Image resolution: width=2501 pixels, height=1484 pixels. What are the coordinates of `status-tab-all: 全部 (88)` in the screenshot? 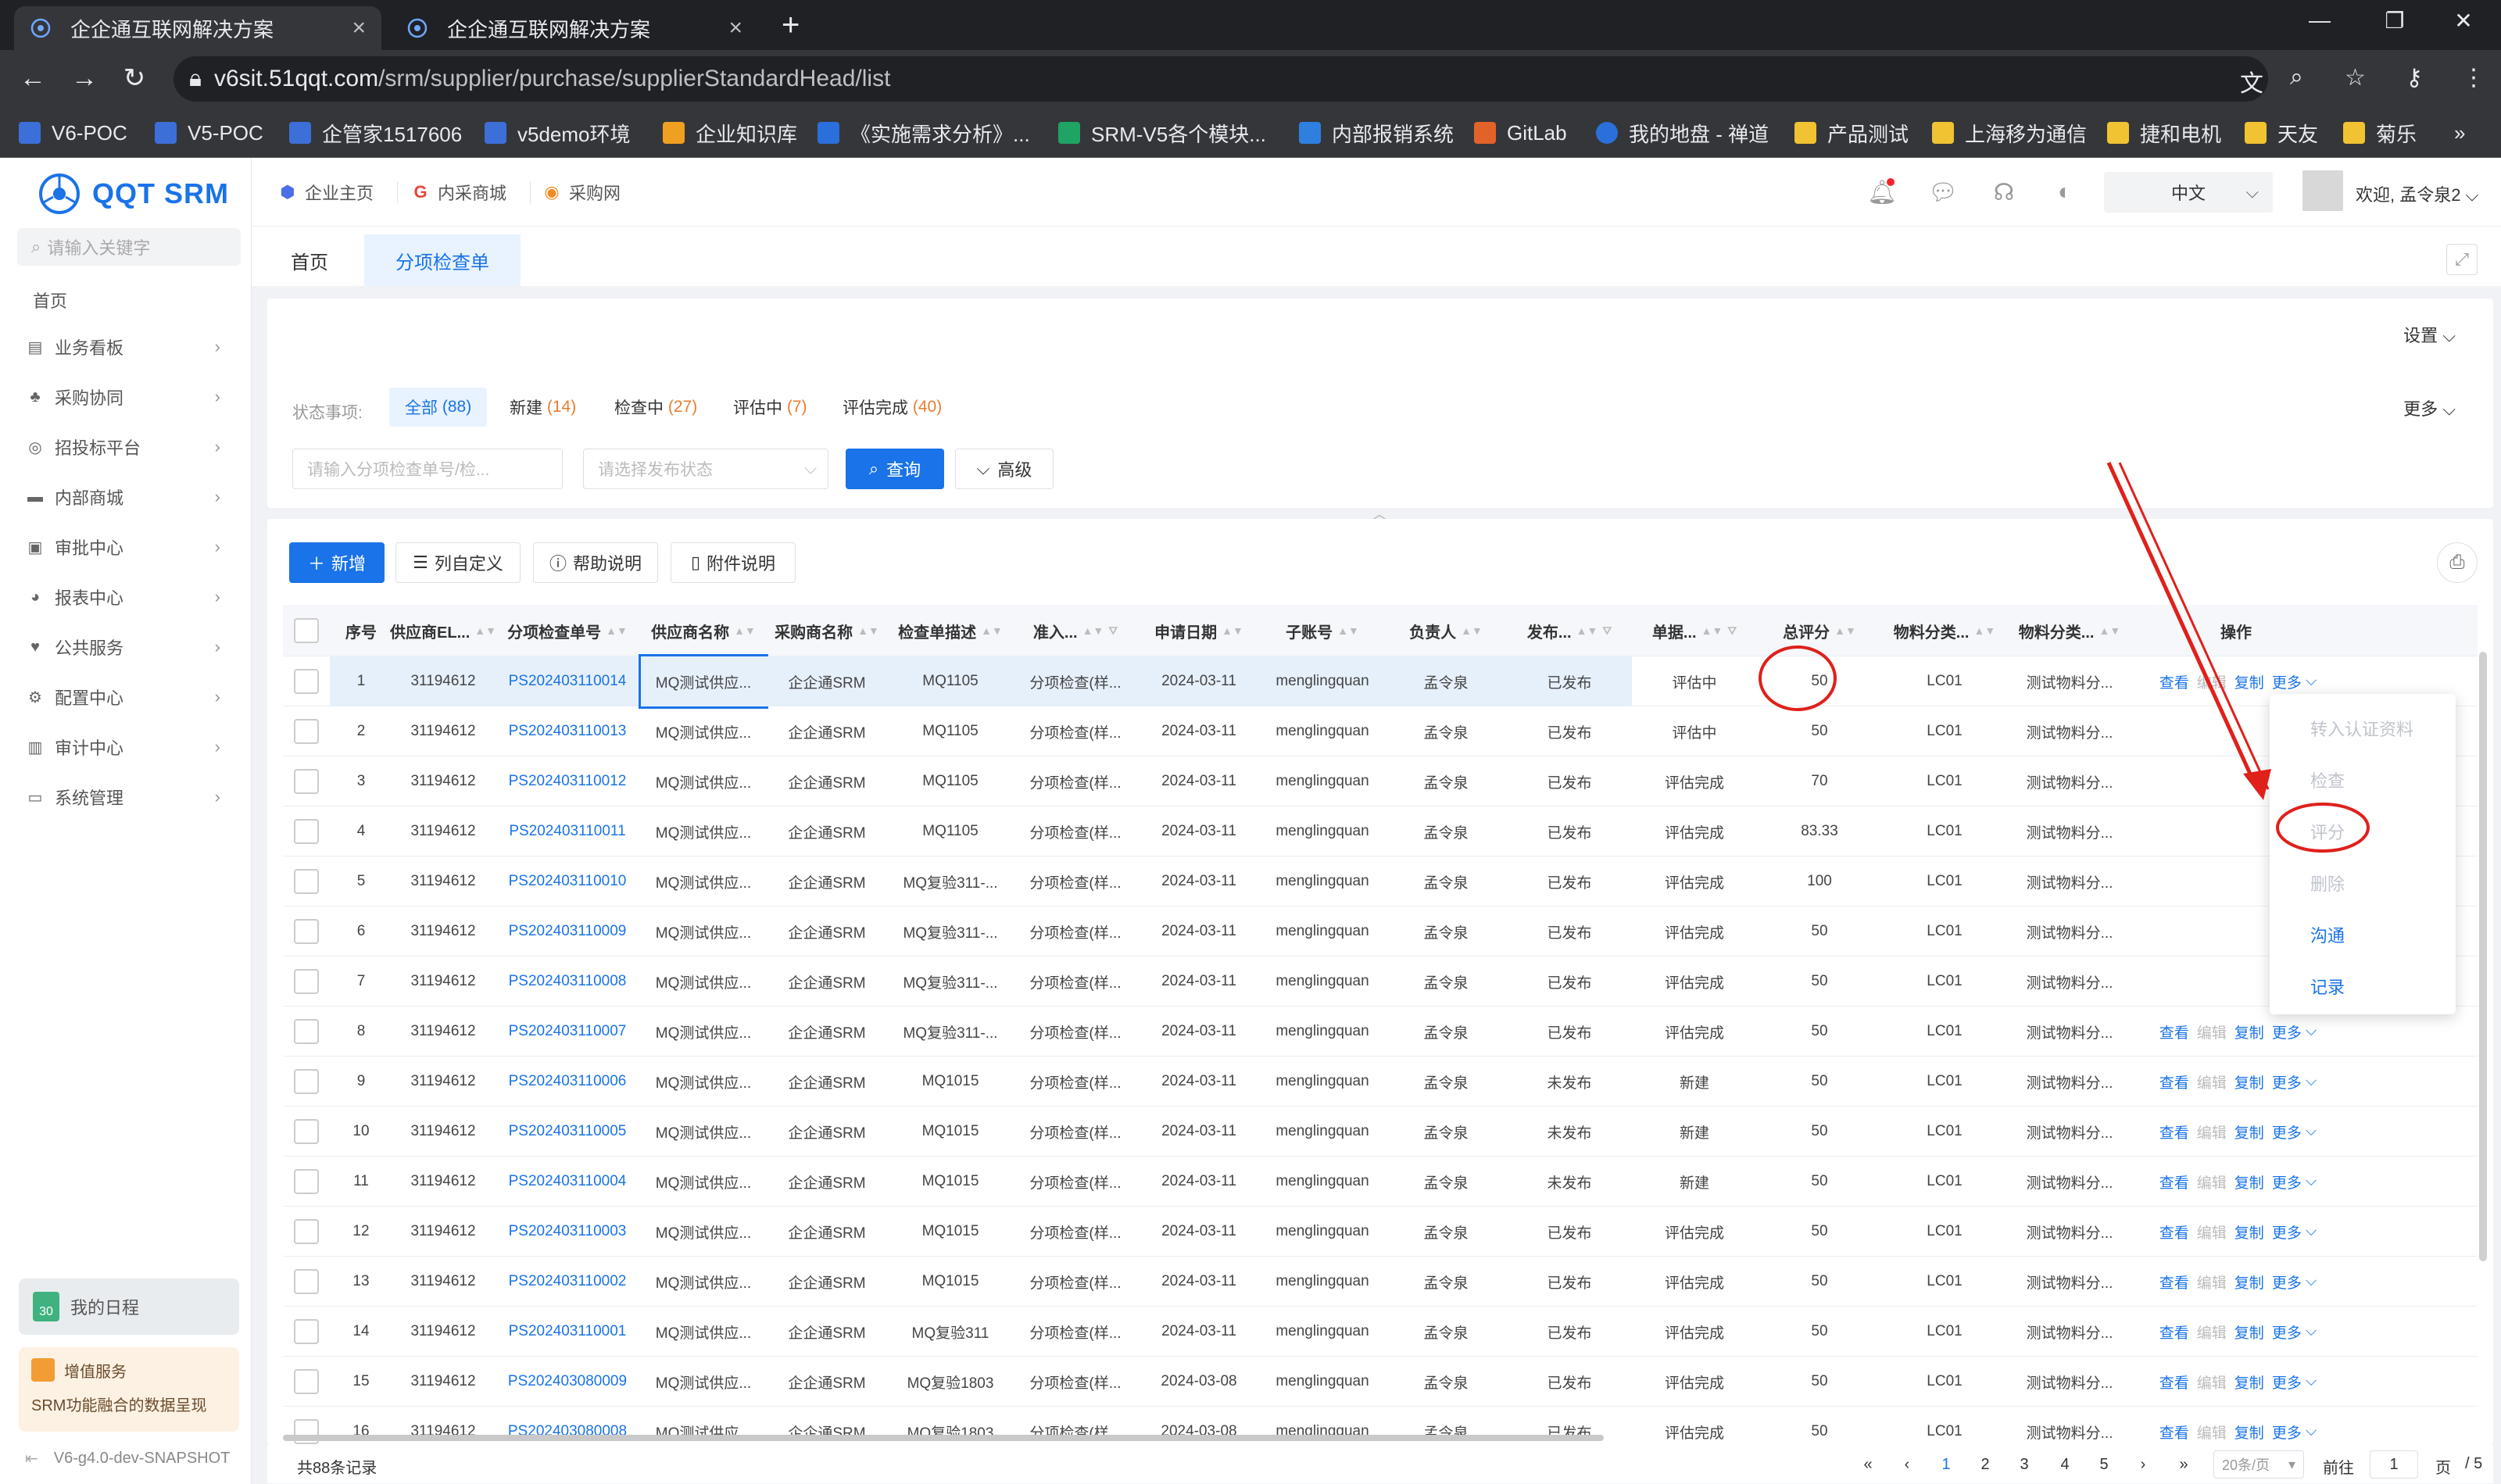 It's located at (439, 407).